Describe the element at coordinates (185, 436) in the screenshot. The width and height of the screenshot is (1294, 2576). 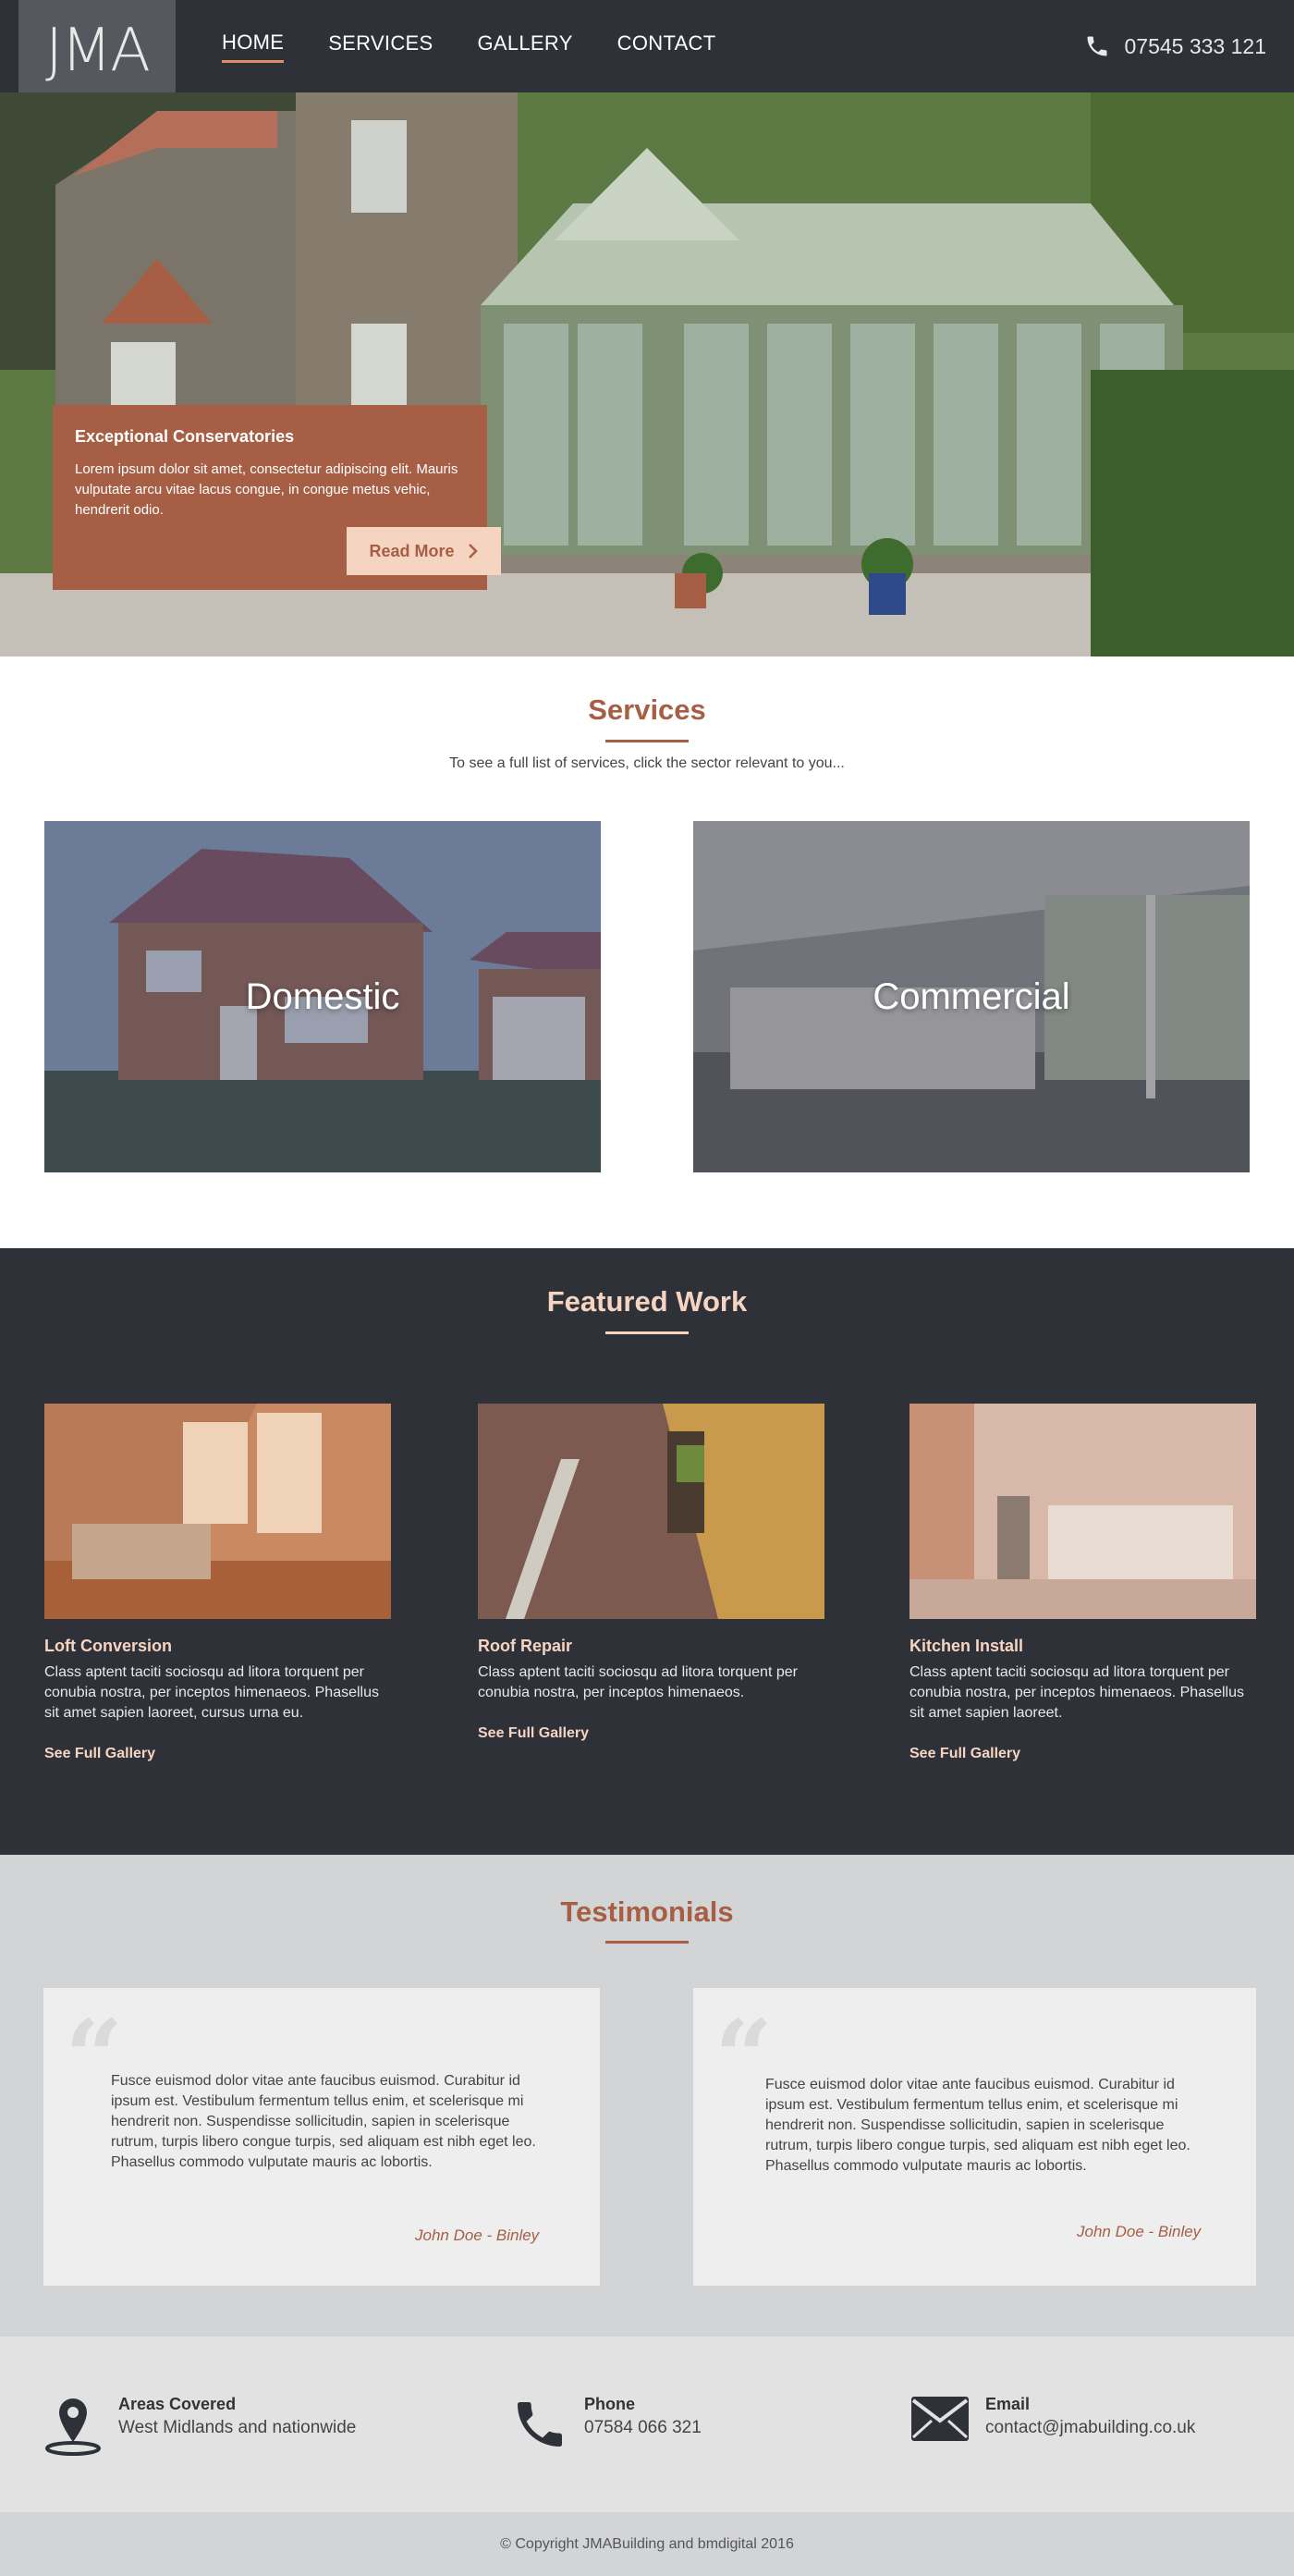
I see `hero-card-title: Exceptional Conservatories` at that location.